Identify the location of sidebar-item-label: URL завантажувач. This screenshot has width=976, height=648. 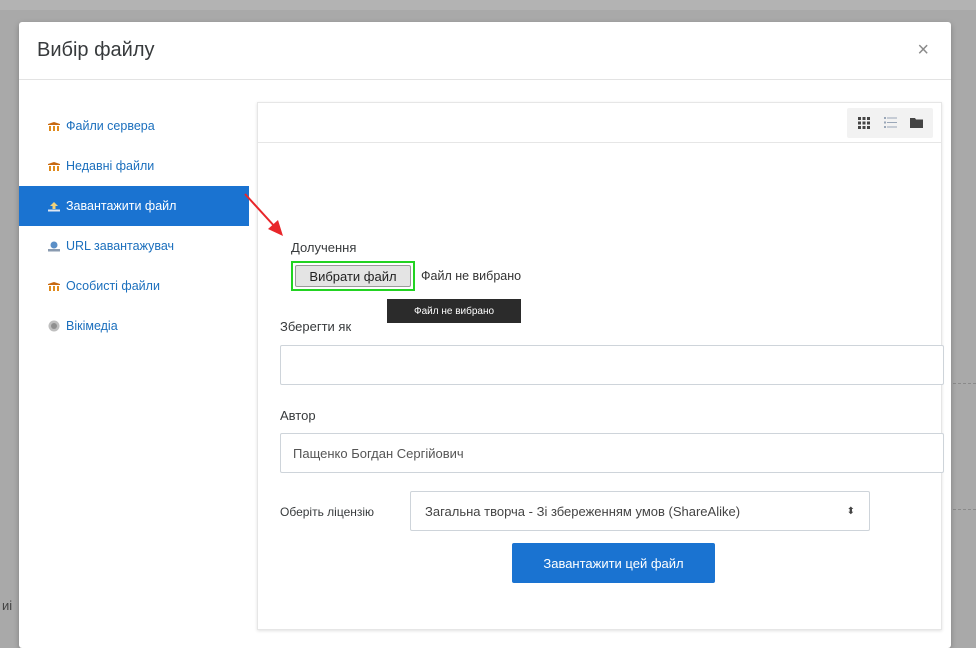
(120, 246).